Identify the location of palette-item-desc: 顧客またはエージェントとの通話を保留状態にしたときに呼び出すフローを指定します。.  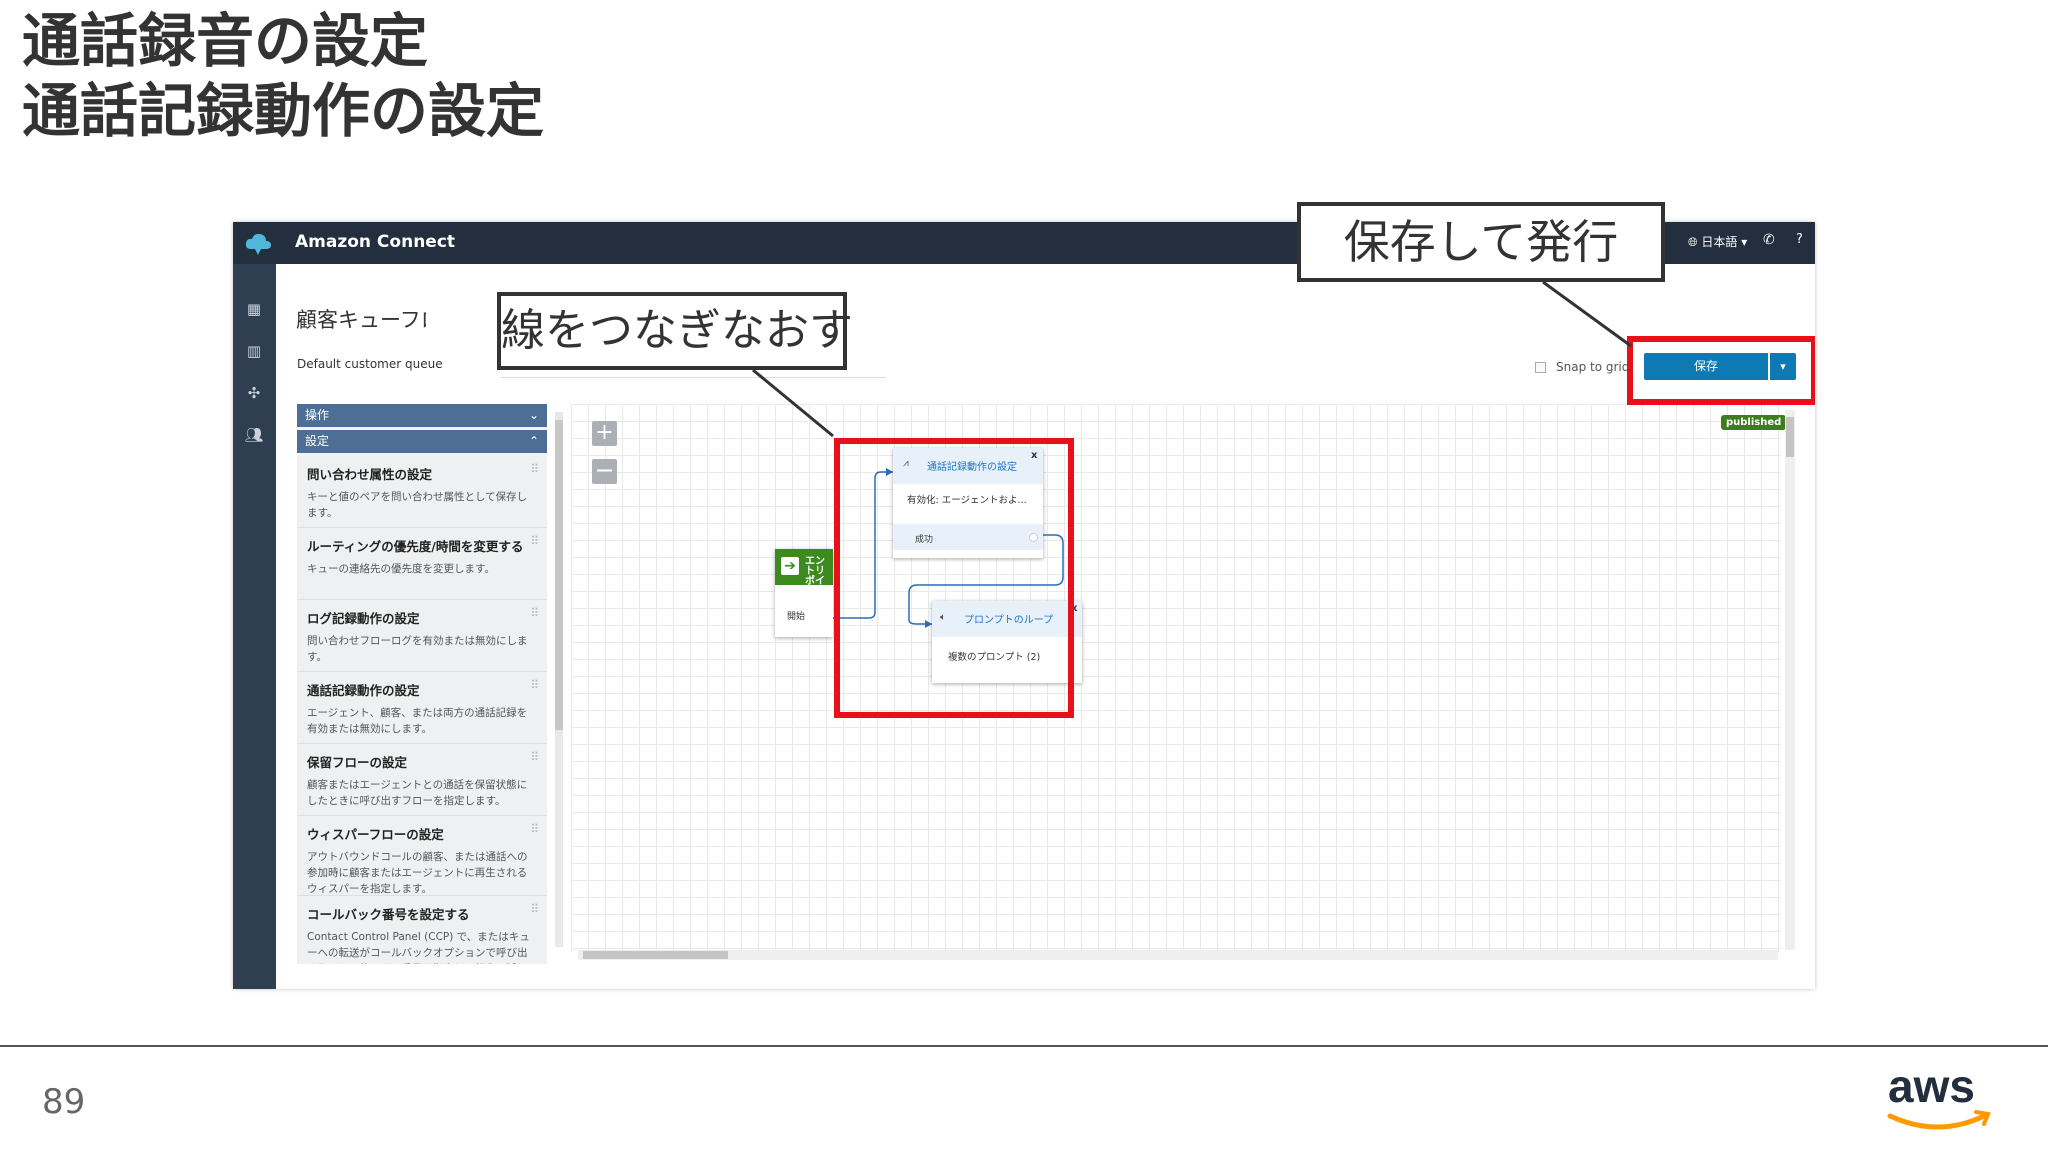
(417, 793).